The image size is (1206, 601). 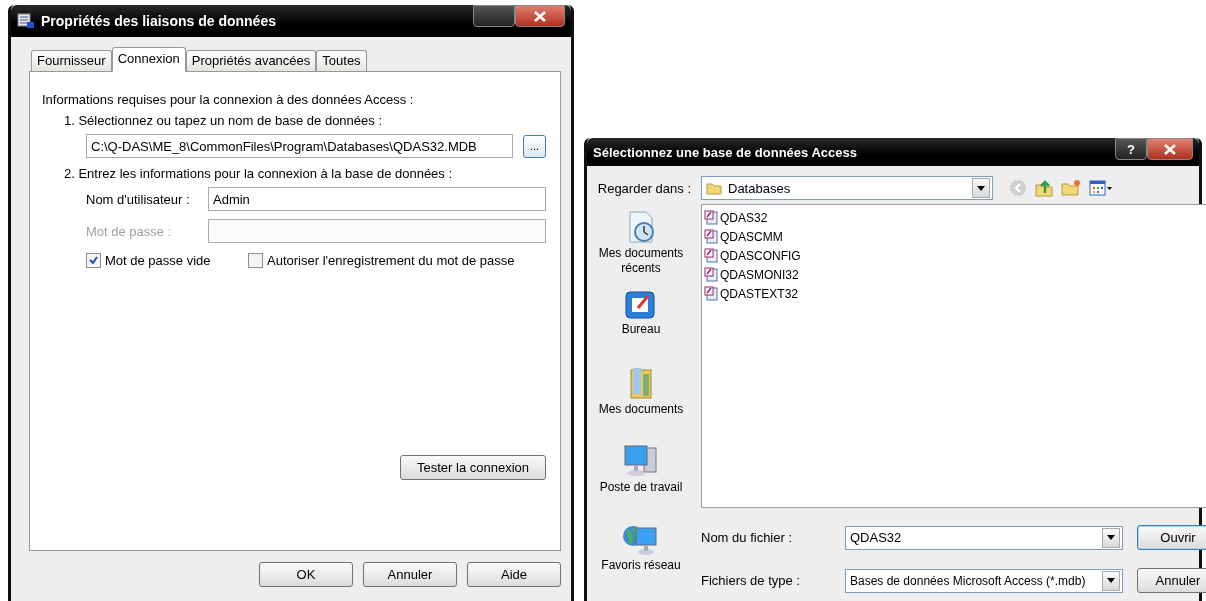 I want to click on file-type-label: Fichiers de type :, so click(x=751, y=580).